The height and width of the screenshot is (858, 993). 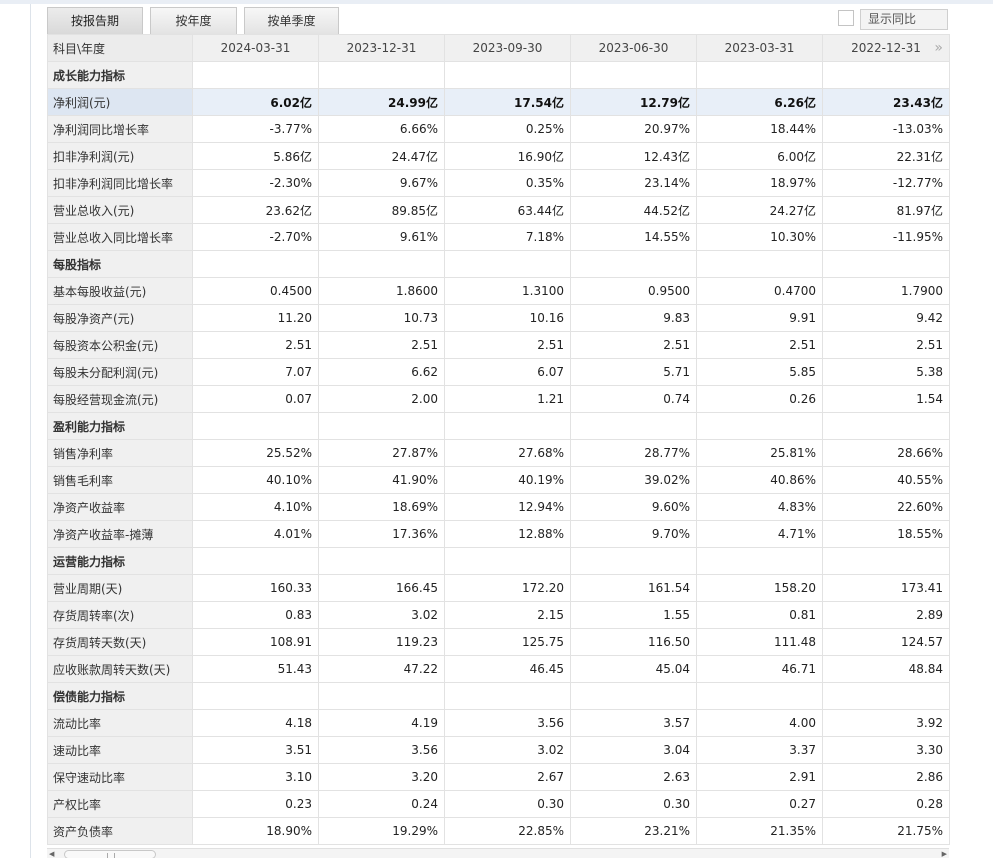 I want to click on column-header: 2023-12-31, so click(x=381, y=48).